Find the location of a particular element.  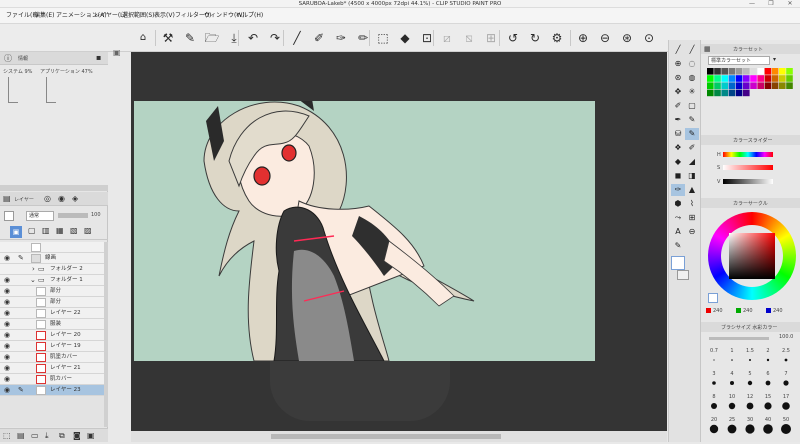

lasso-tool-icon: ◌ is located at coordinates (692, 64).